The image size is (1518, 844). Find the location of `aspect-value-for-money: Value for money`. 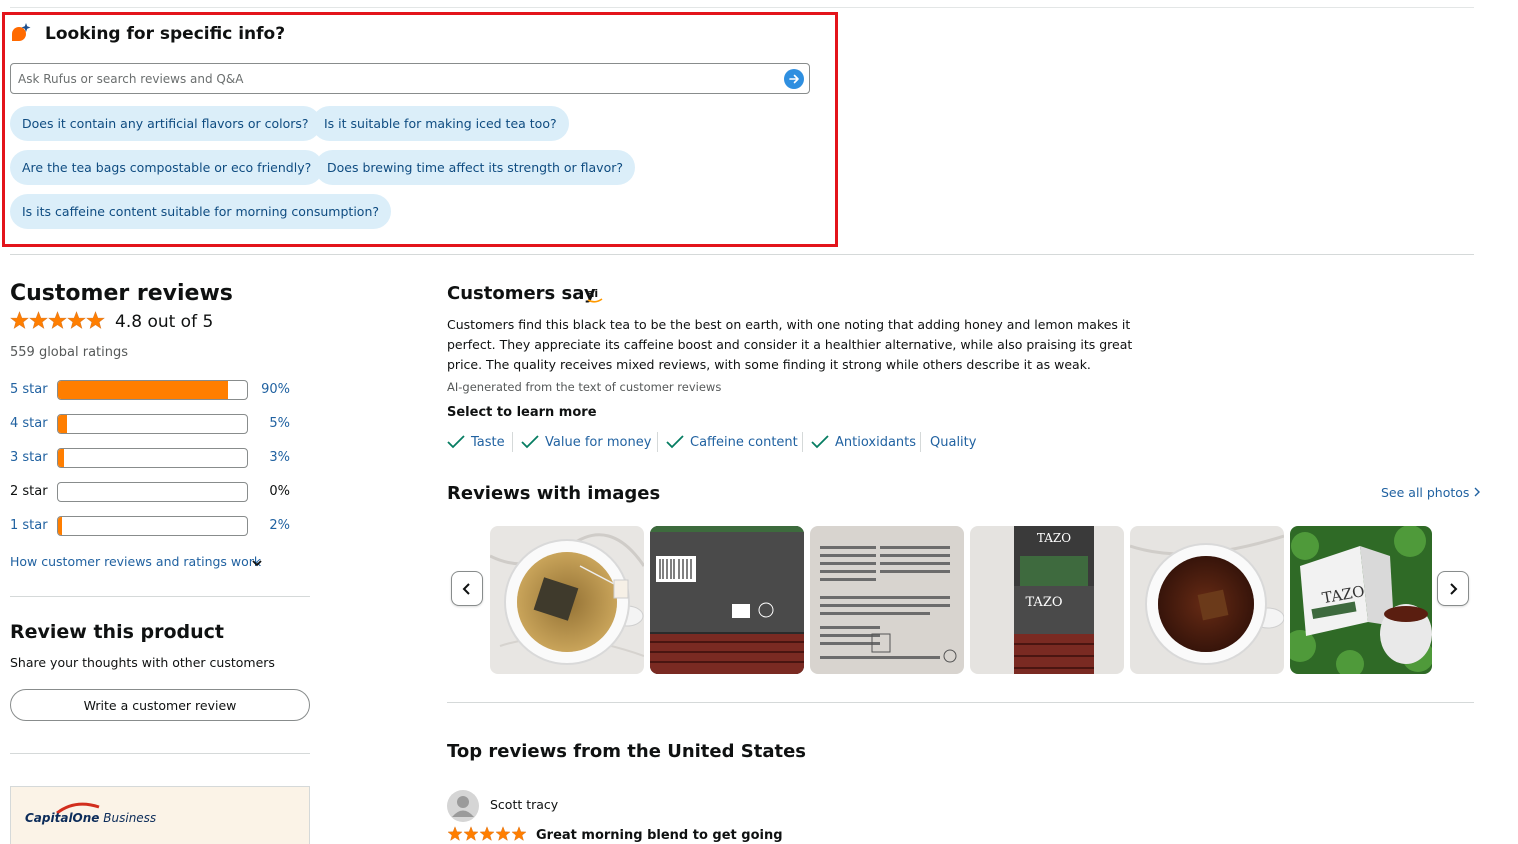

aspect-value-for-money: Value for money is located at coordinates (586, 442).